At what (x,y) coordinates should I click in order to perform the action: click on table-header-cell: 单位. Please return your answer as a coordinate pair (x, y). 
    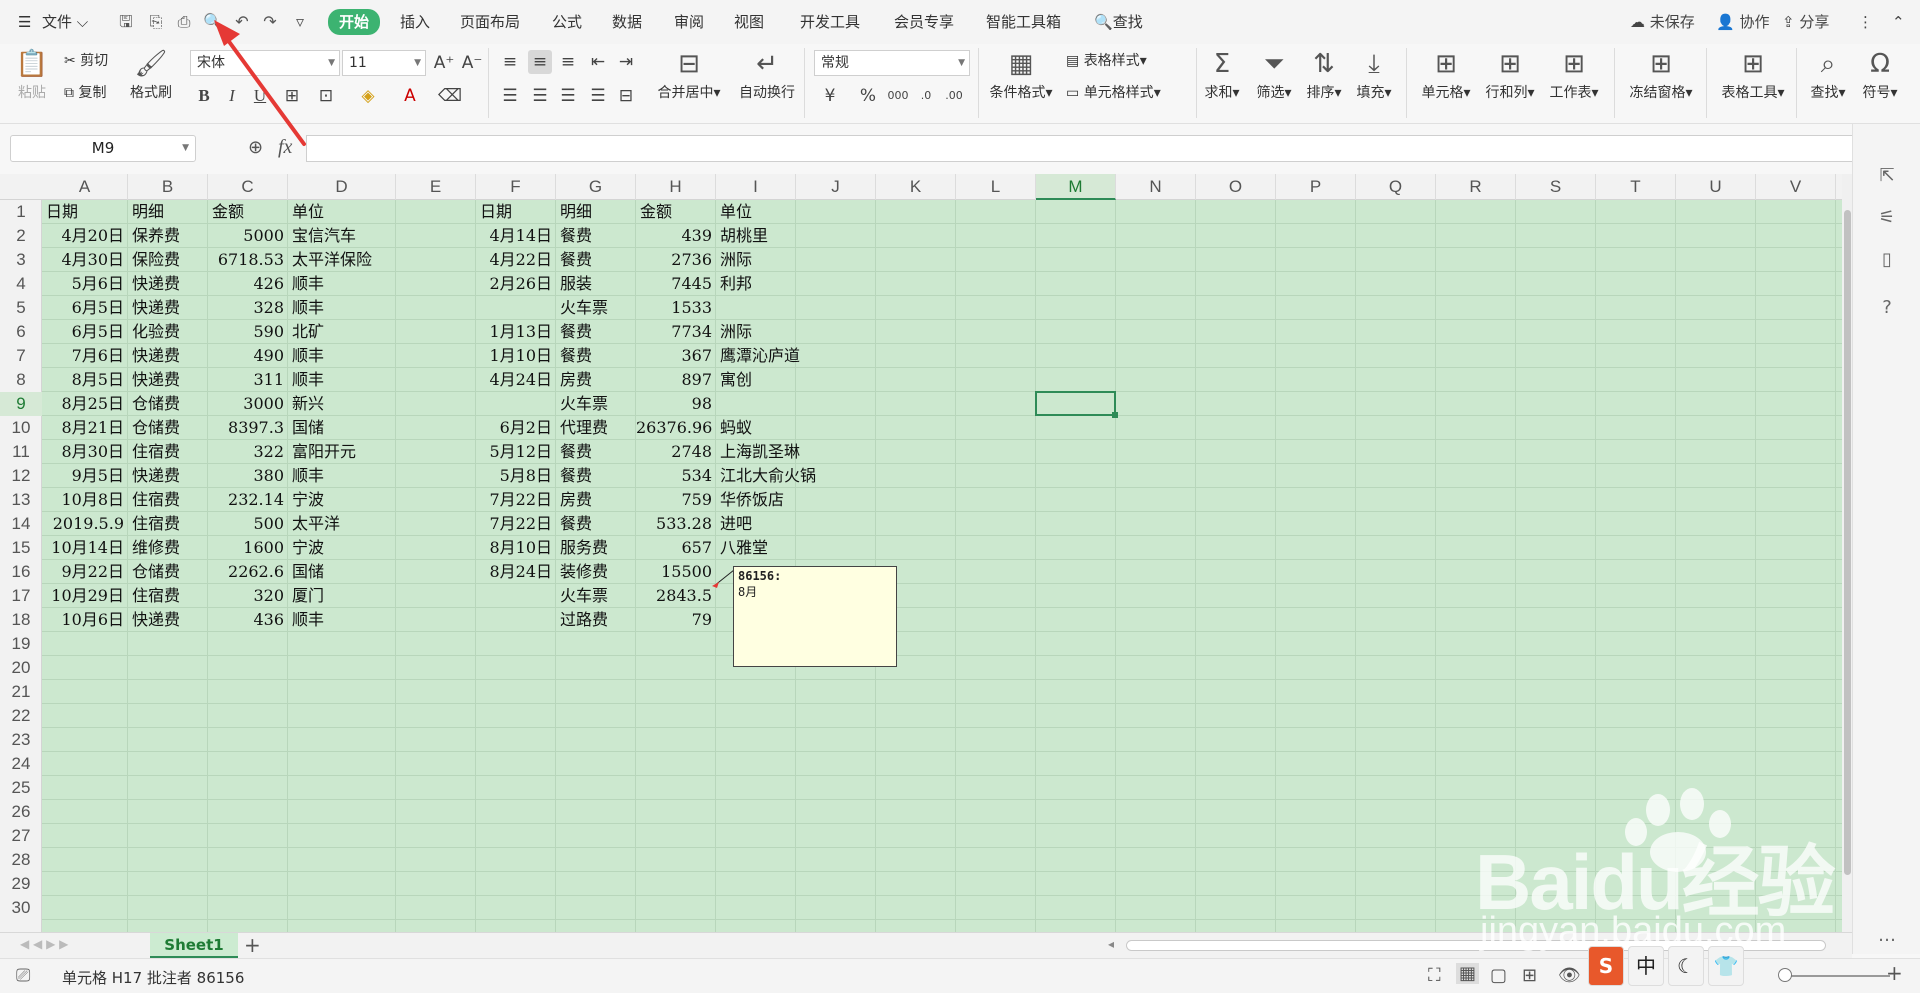
    Looking at the image, I should click on (342, 212).